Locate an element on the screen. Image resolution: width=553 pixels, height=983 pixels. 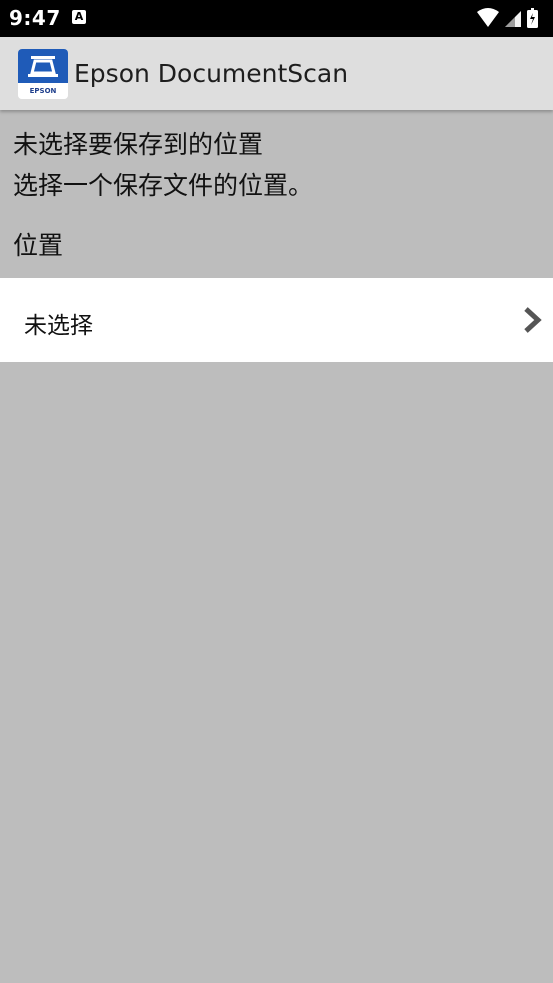
section-label-location: 位置 is located at coordinates (38, 245).